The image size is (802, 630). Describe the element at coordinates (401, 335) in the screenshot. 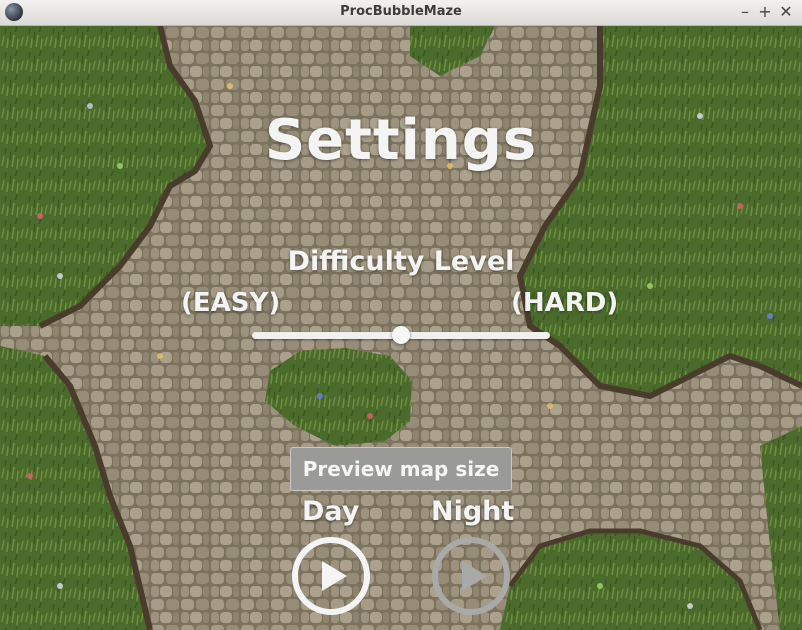

I see `difficulty-slider-thumb` at that location.